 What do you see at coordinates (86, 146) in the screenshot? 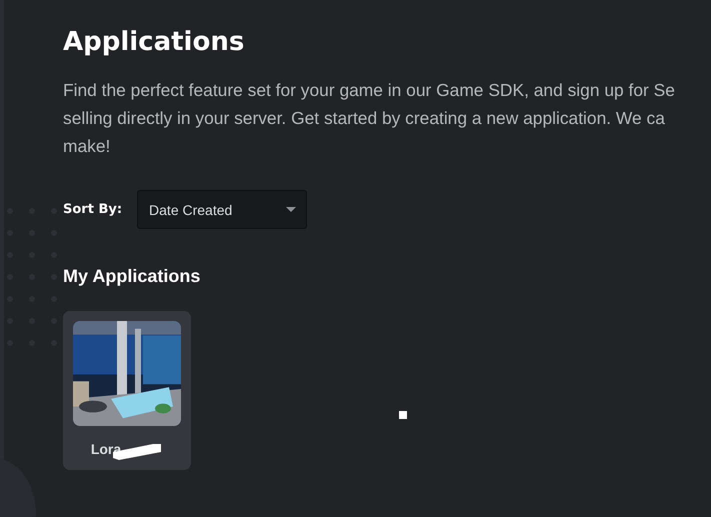
I see `description-text: make!` at bounding box center [86, 146].